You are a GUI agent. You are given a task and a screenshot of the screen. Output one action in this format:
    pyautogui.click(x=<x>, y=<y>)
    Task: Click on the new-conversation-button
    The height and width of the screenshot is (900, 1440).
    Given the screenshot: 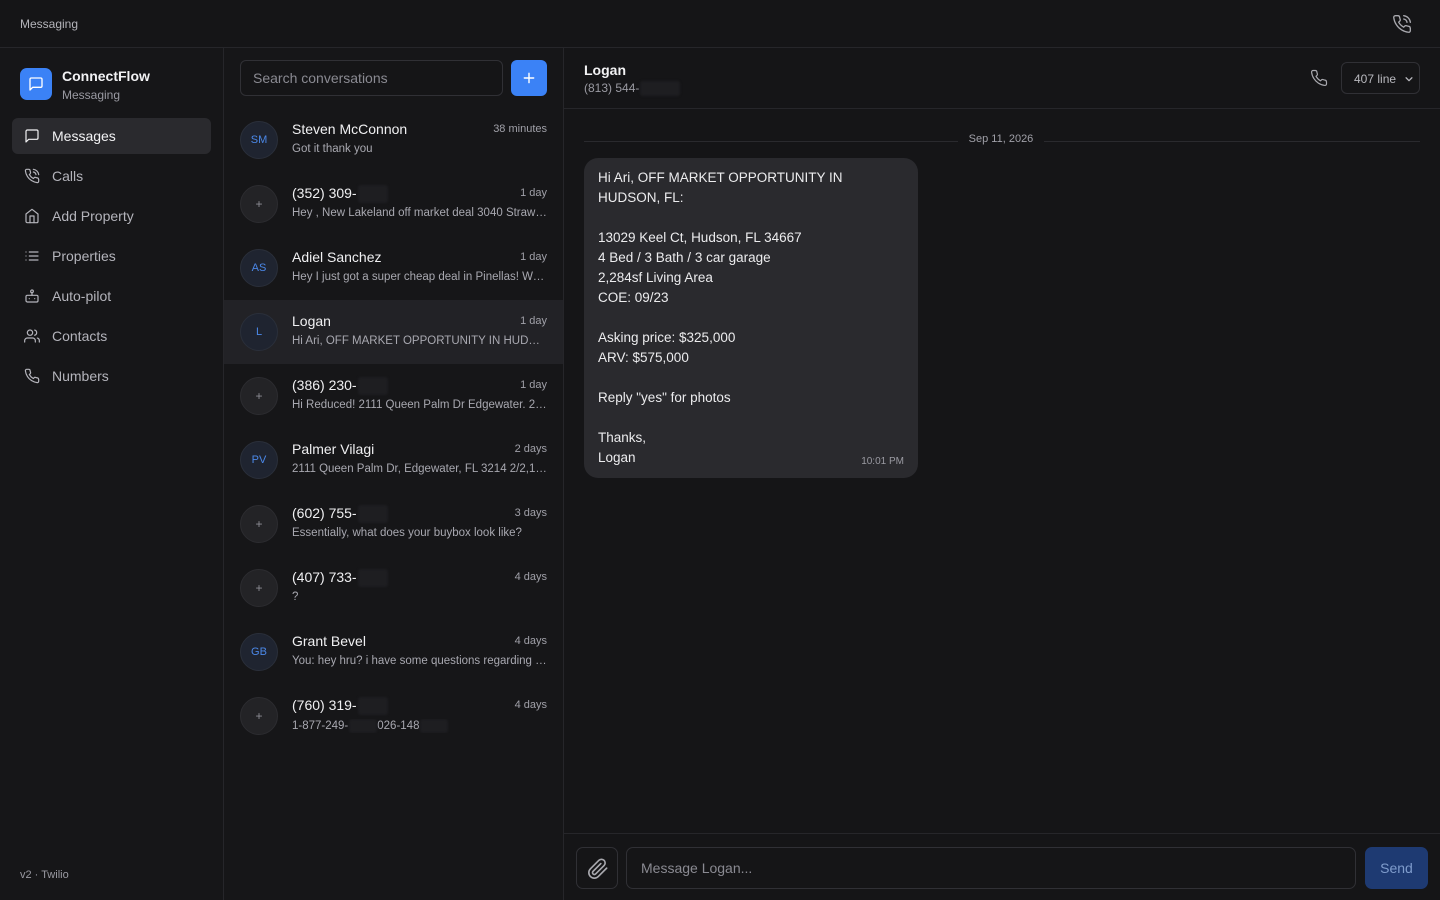 What is the action you would take?
    pyautogui.click(x=529, y=78)
    